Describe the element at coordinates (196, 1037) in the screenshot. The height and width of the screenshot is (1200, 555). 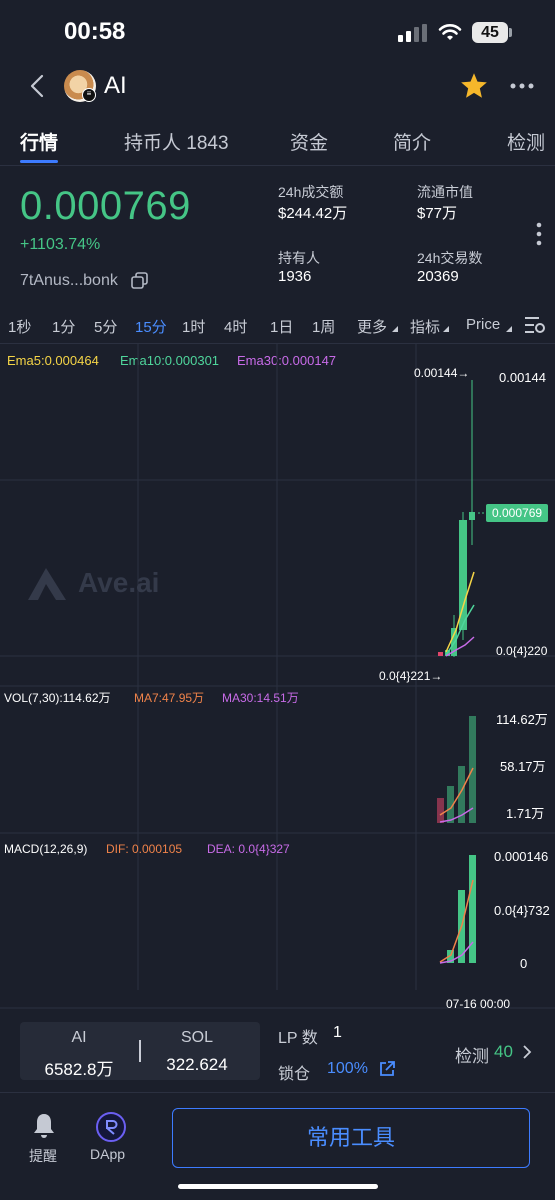
I see `pair-right-label: SOL` at that location.